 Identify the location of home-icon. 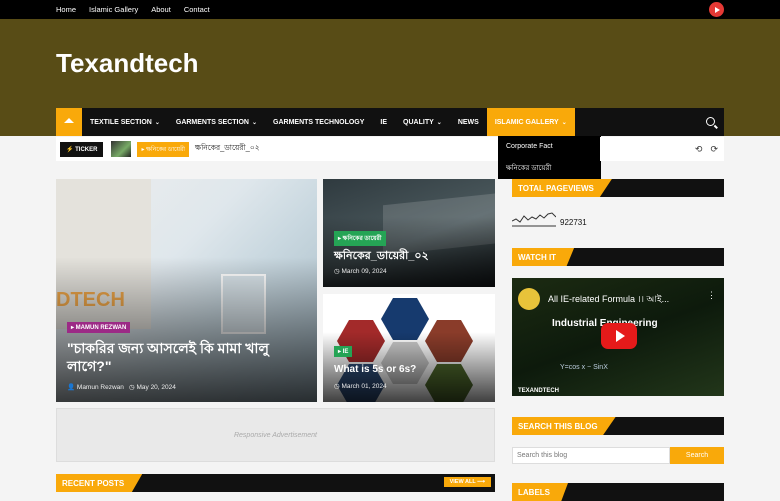
(69, 122).